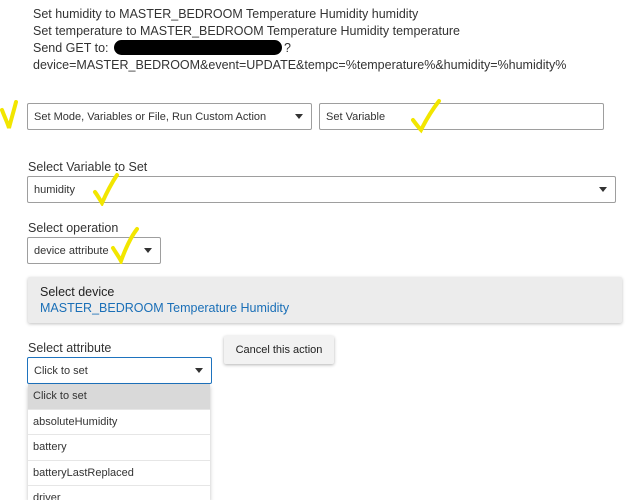  Describe the element at coordinates (77, 292) in the screenshot. I see `select-device-title: Select device` at that location.